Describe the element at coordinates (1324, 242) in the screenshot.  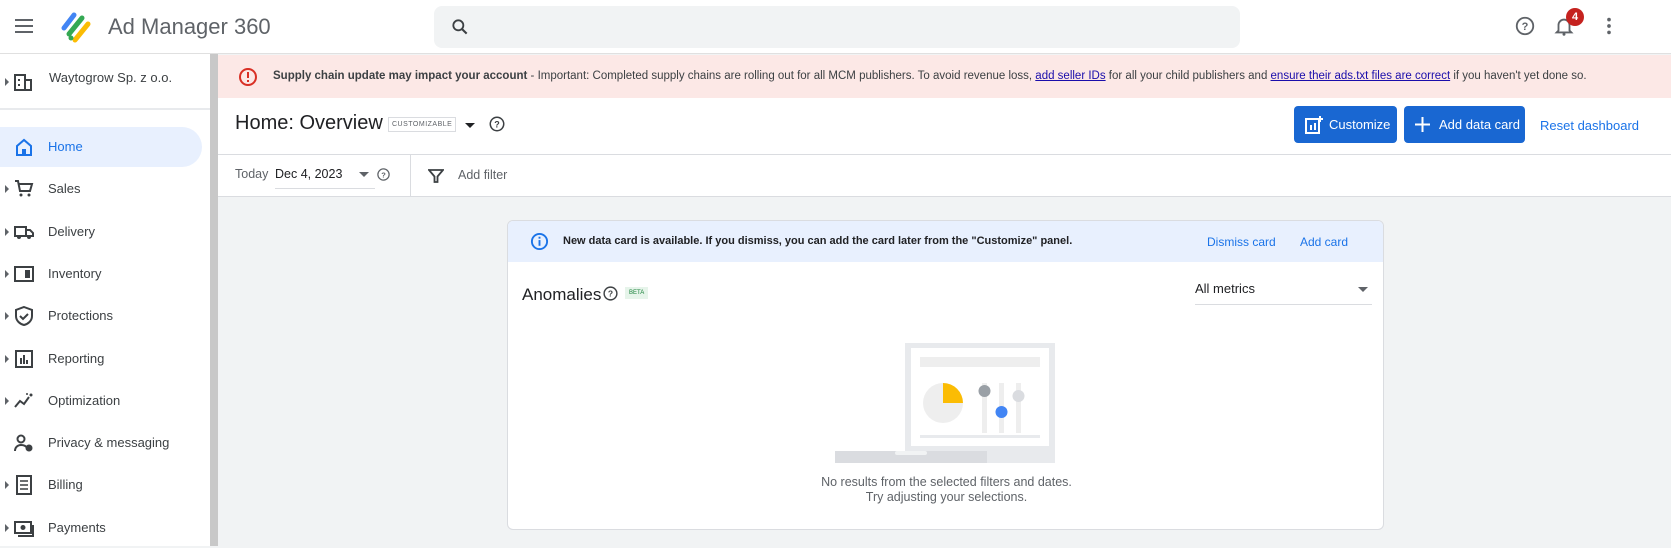
I see `add-card-button: Add card` at that location.